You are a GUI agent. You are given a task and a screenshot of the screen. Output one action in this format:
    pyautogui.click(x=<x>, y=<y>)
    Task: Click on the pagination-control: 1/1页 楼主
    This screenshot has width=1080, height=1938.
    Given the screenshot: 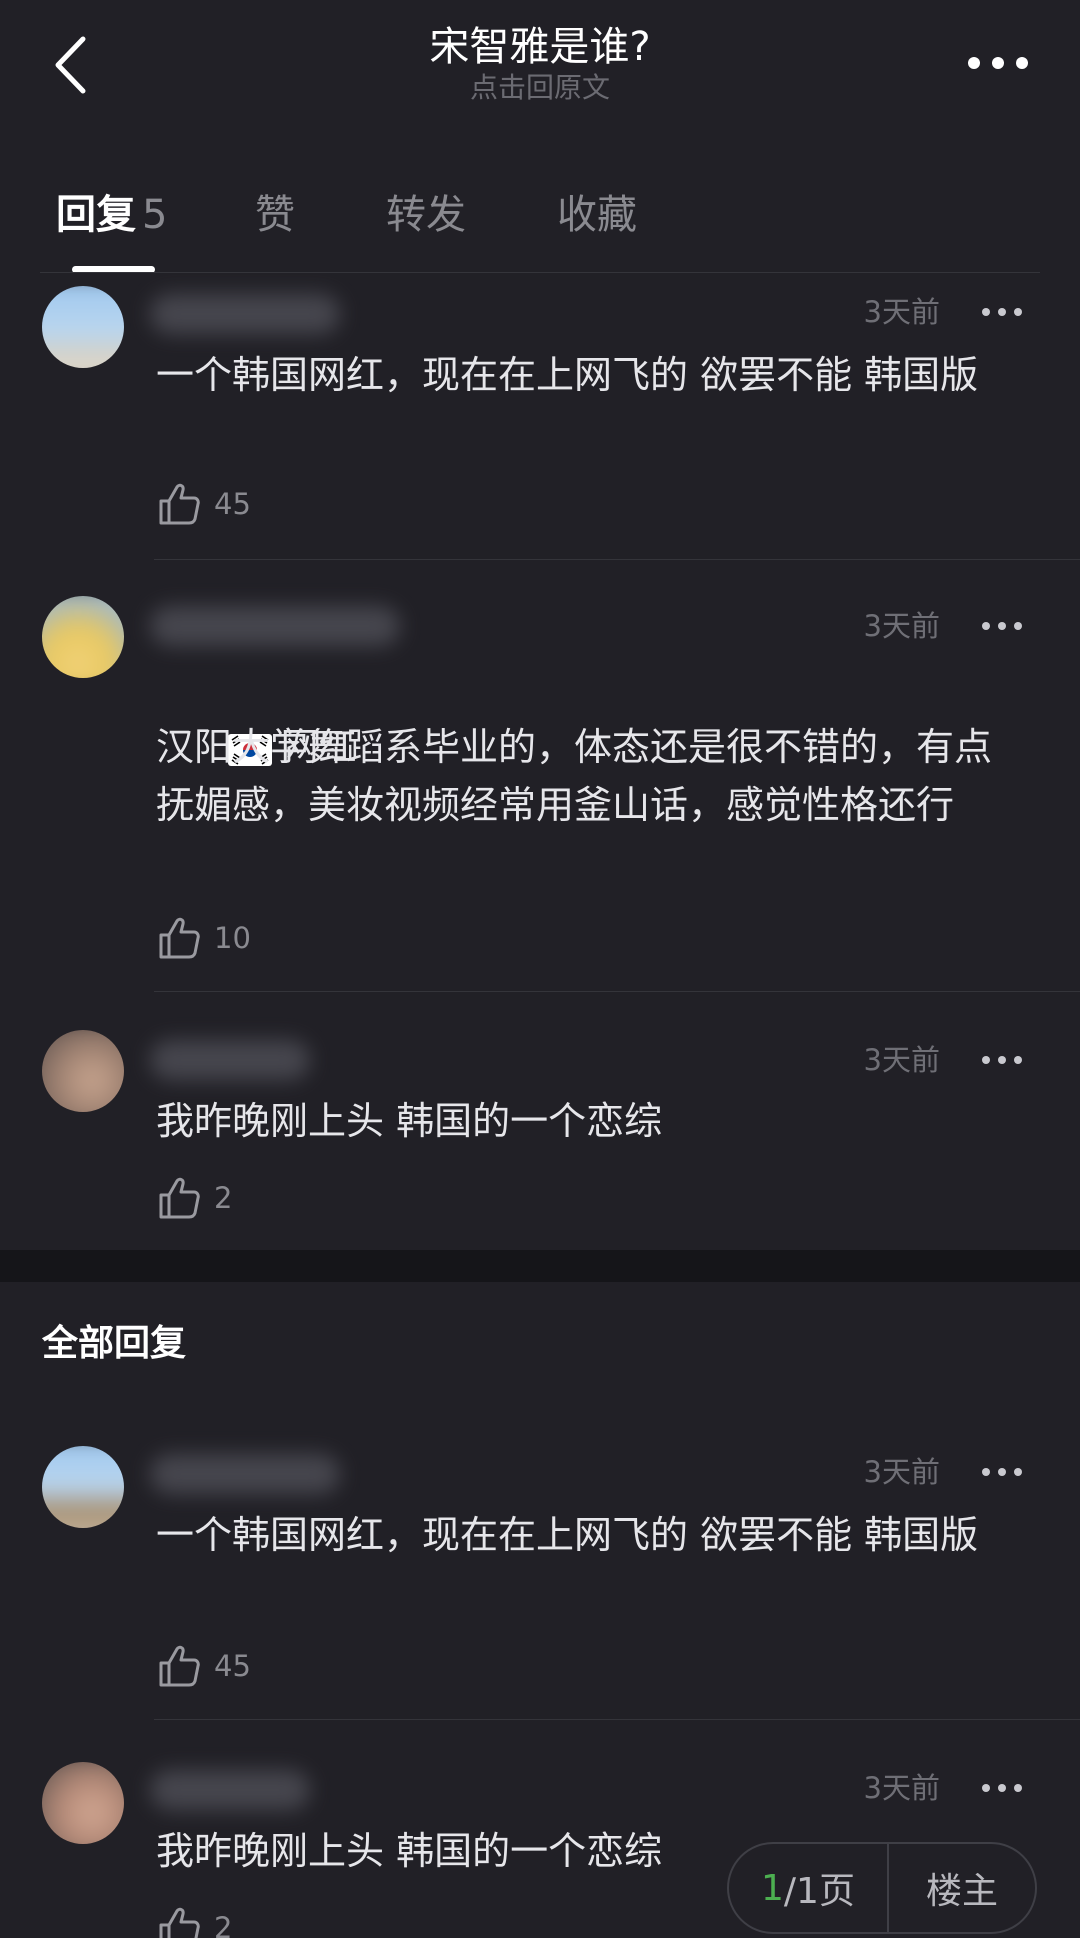 What is the action you would take?
    pyautogui.click(x=882, y=1888)
    